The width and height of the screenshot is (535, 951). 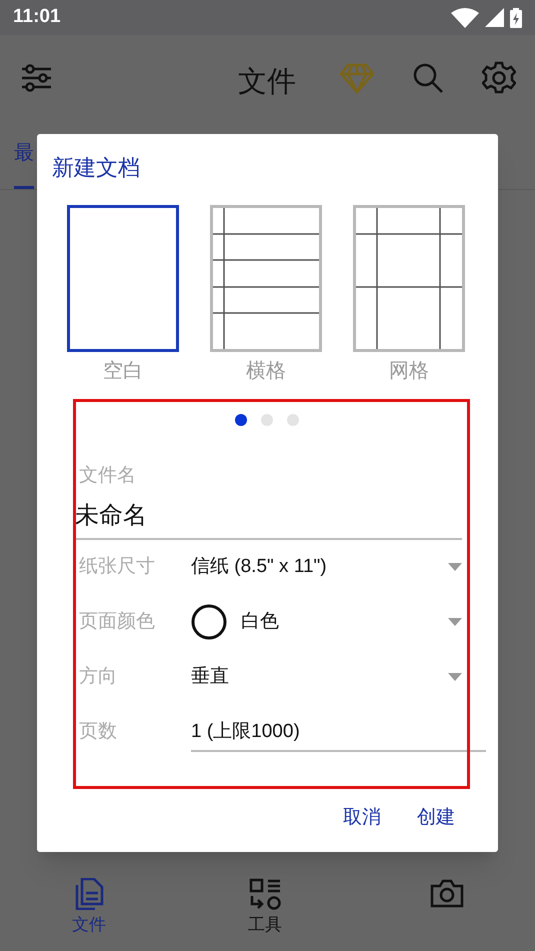 I want to click on clock: 11:01, so click(x=37, y=17).